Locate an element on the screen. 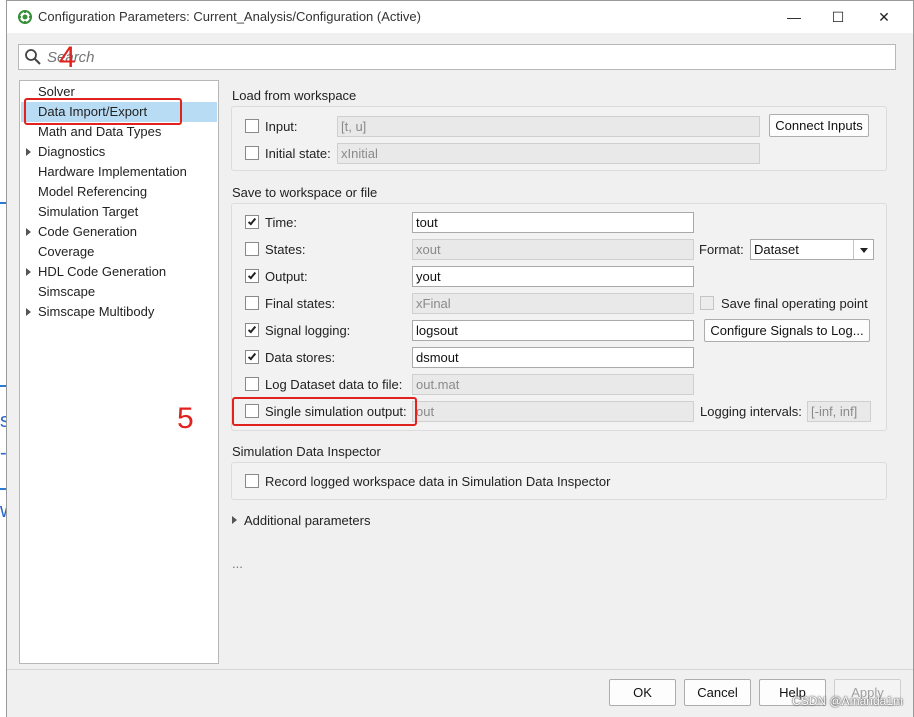 This screenshot has height=717, width=914. final-states-label: Final states: is located at coordinates (300, 303).